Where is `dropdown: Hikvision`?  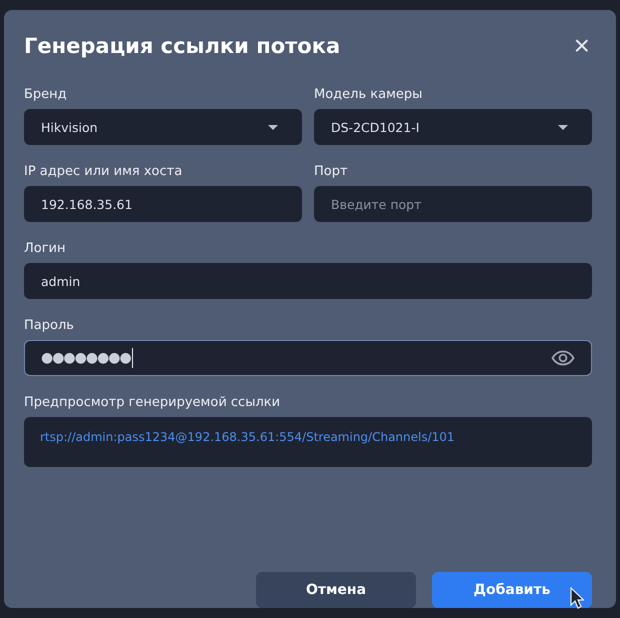 dropdown: Hikvision is located at coordinates (163, 127).